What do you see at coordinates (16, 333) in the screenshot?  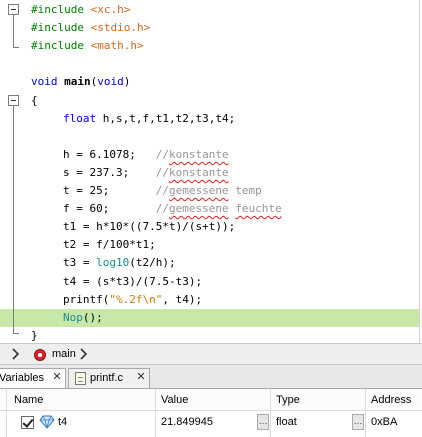 I see `fold-guide-main-end` at bounding box center [16, 333].